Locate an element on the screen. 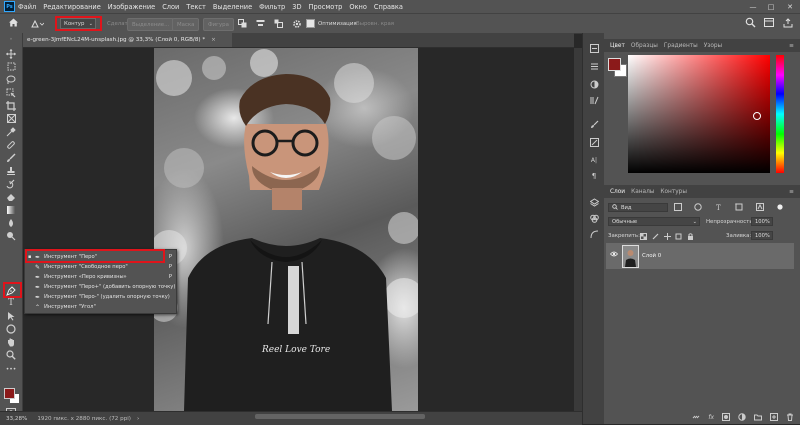 The width and height of the screenshot is (800, 425). more-tools-icon: ••• is located at coordinates (11, 369).